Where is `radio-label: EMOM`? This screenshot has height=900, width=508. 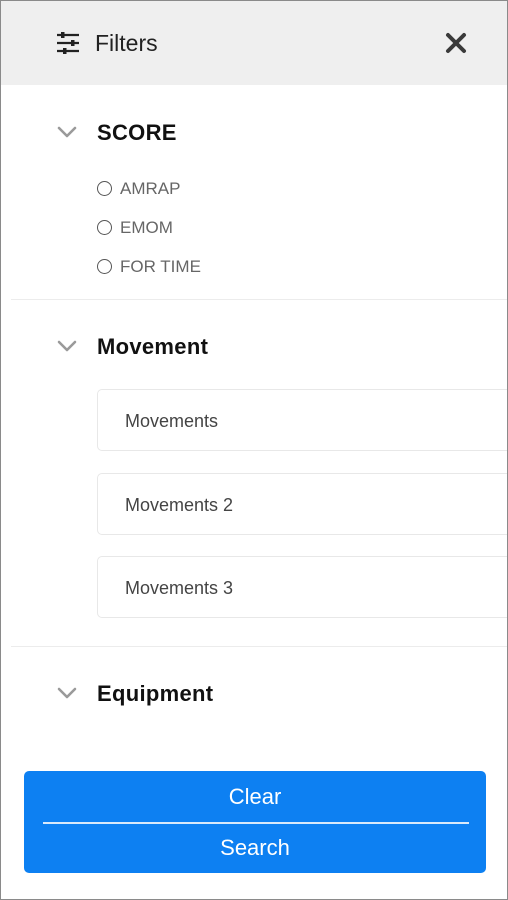 radio-label: EMOM is located at coordinates (146, 227).